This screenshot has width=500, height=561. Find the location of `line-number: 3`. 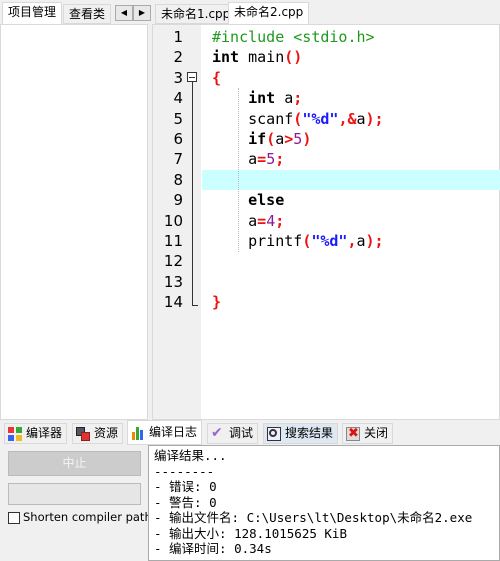

line-number: 3 is located at coordinates (178, 77).